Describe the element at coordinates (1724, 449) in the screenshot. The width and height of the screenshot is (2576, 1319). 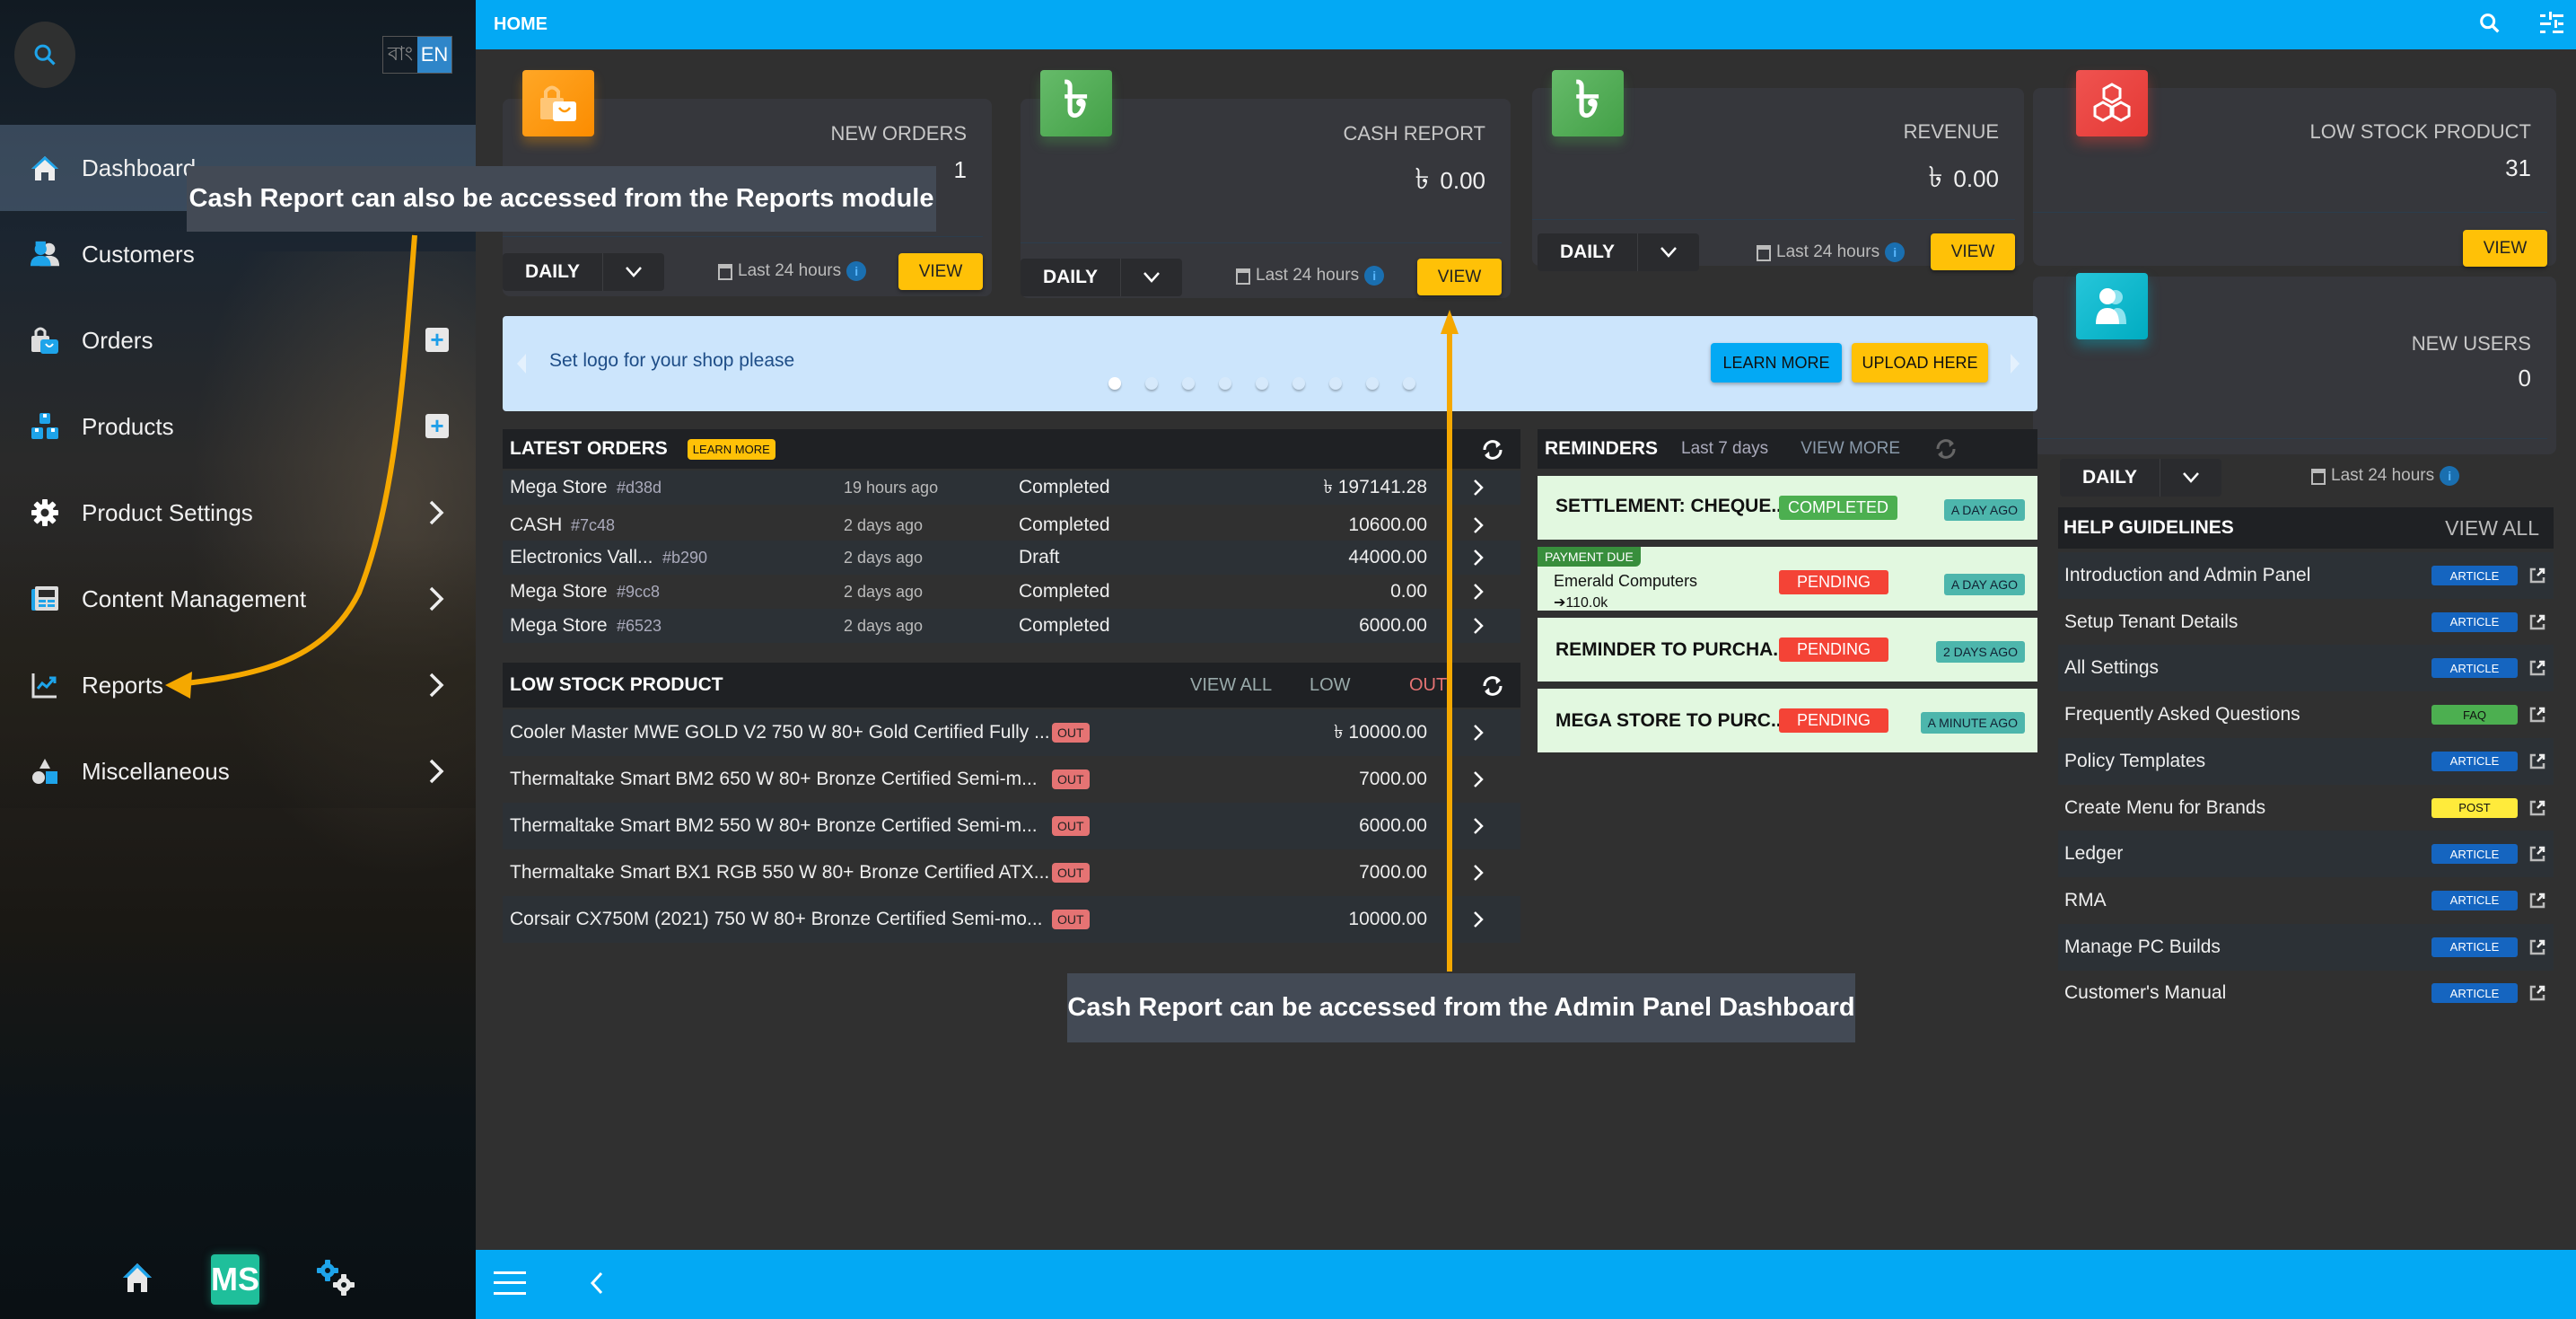
I see `reminders-range: Last 7 days` at that location.